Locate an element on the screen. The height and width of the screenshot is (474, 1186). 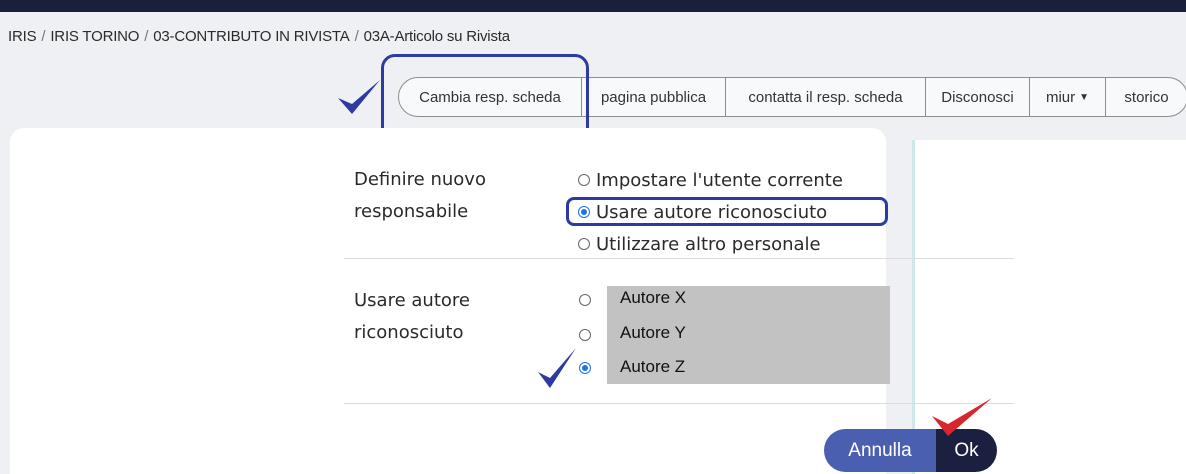
recognized-author-label-line1: Usare autore is located at coordinates (412, 300).